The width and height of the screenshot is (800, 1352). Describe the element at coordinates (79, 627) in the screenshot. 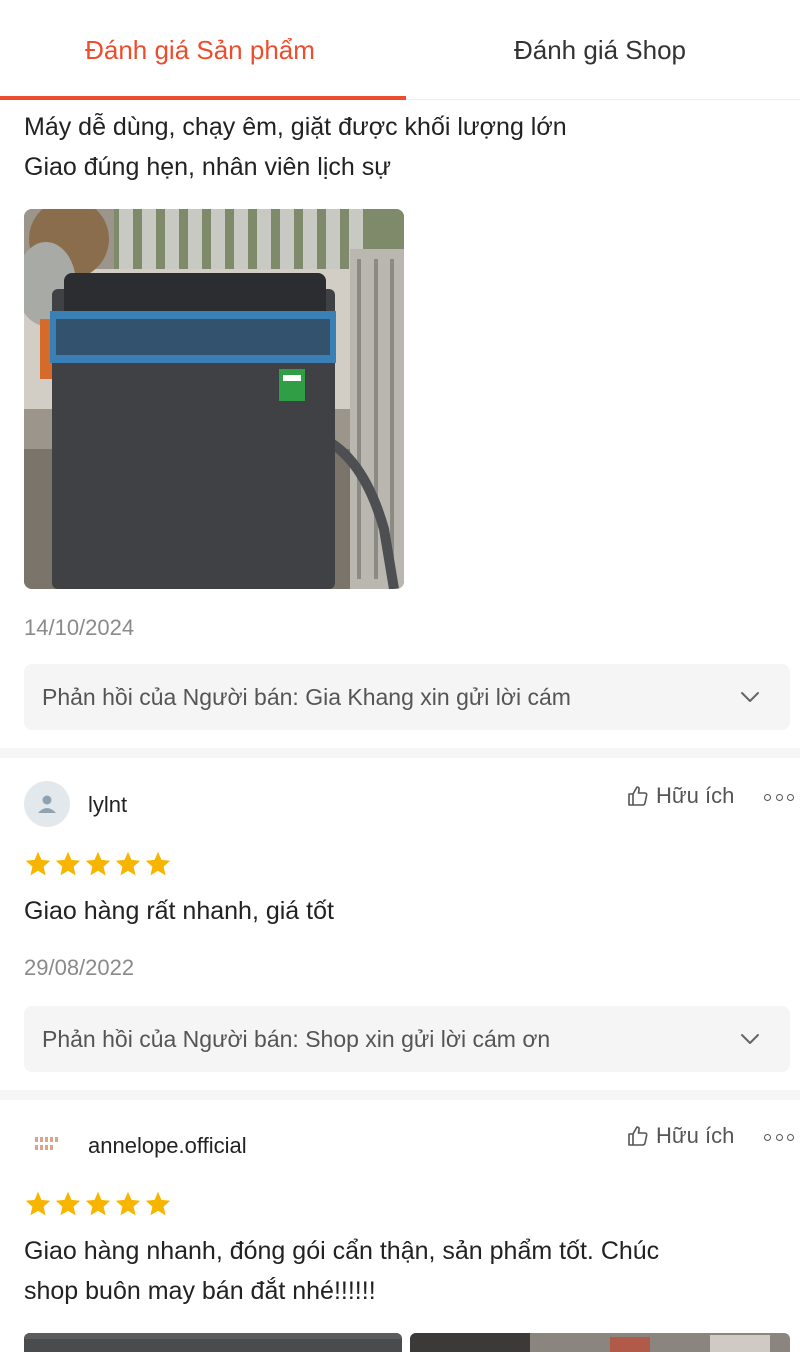

I see `review-date: 14/10/2024` at that location.